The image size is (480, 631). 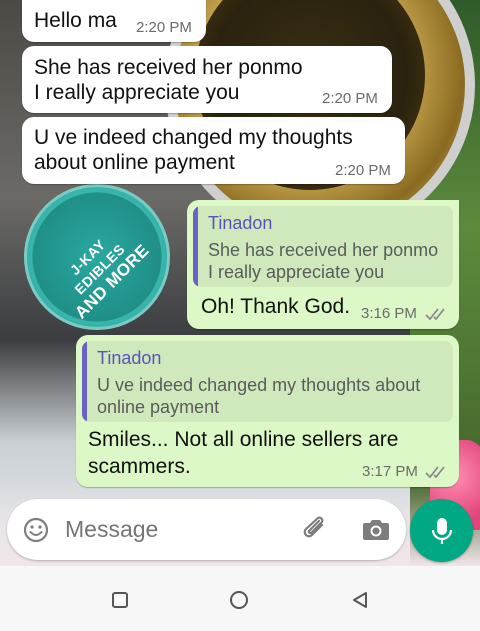 What do you see at coordinates (137, 92) in the screenshot?
I see `message-text-line: I really appreciate you` at bounding box center [137, 92].